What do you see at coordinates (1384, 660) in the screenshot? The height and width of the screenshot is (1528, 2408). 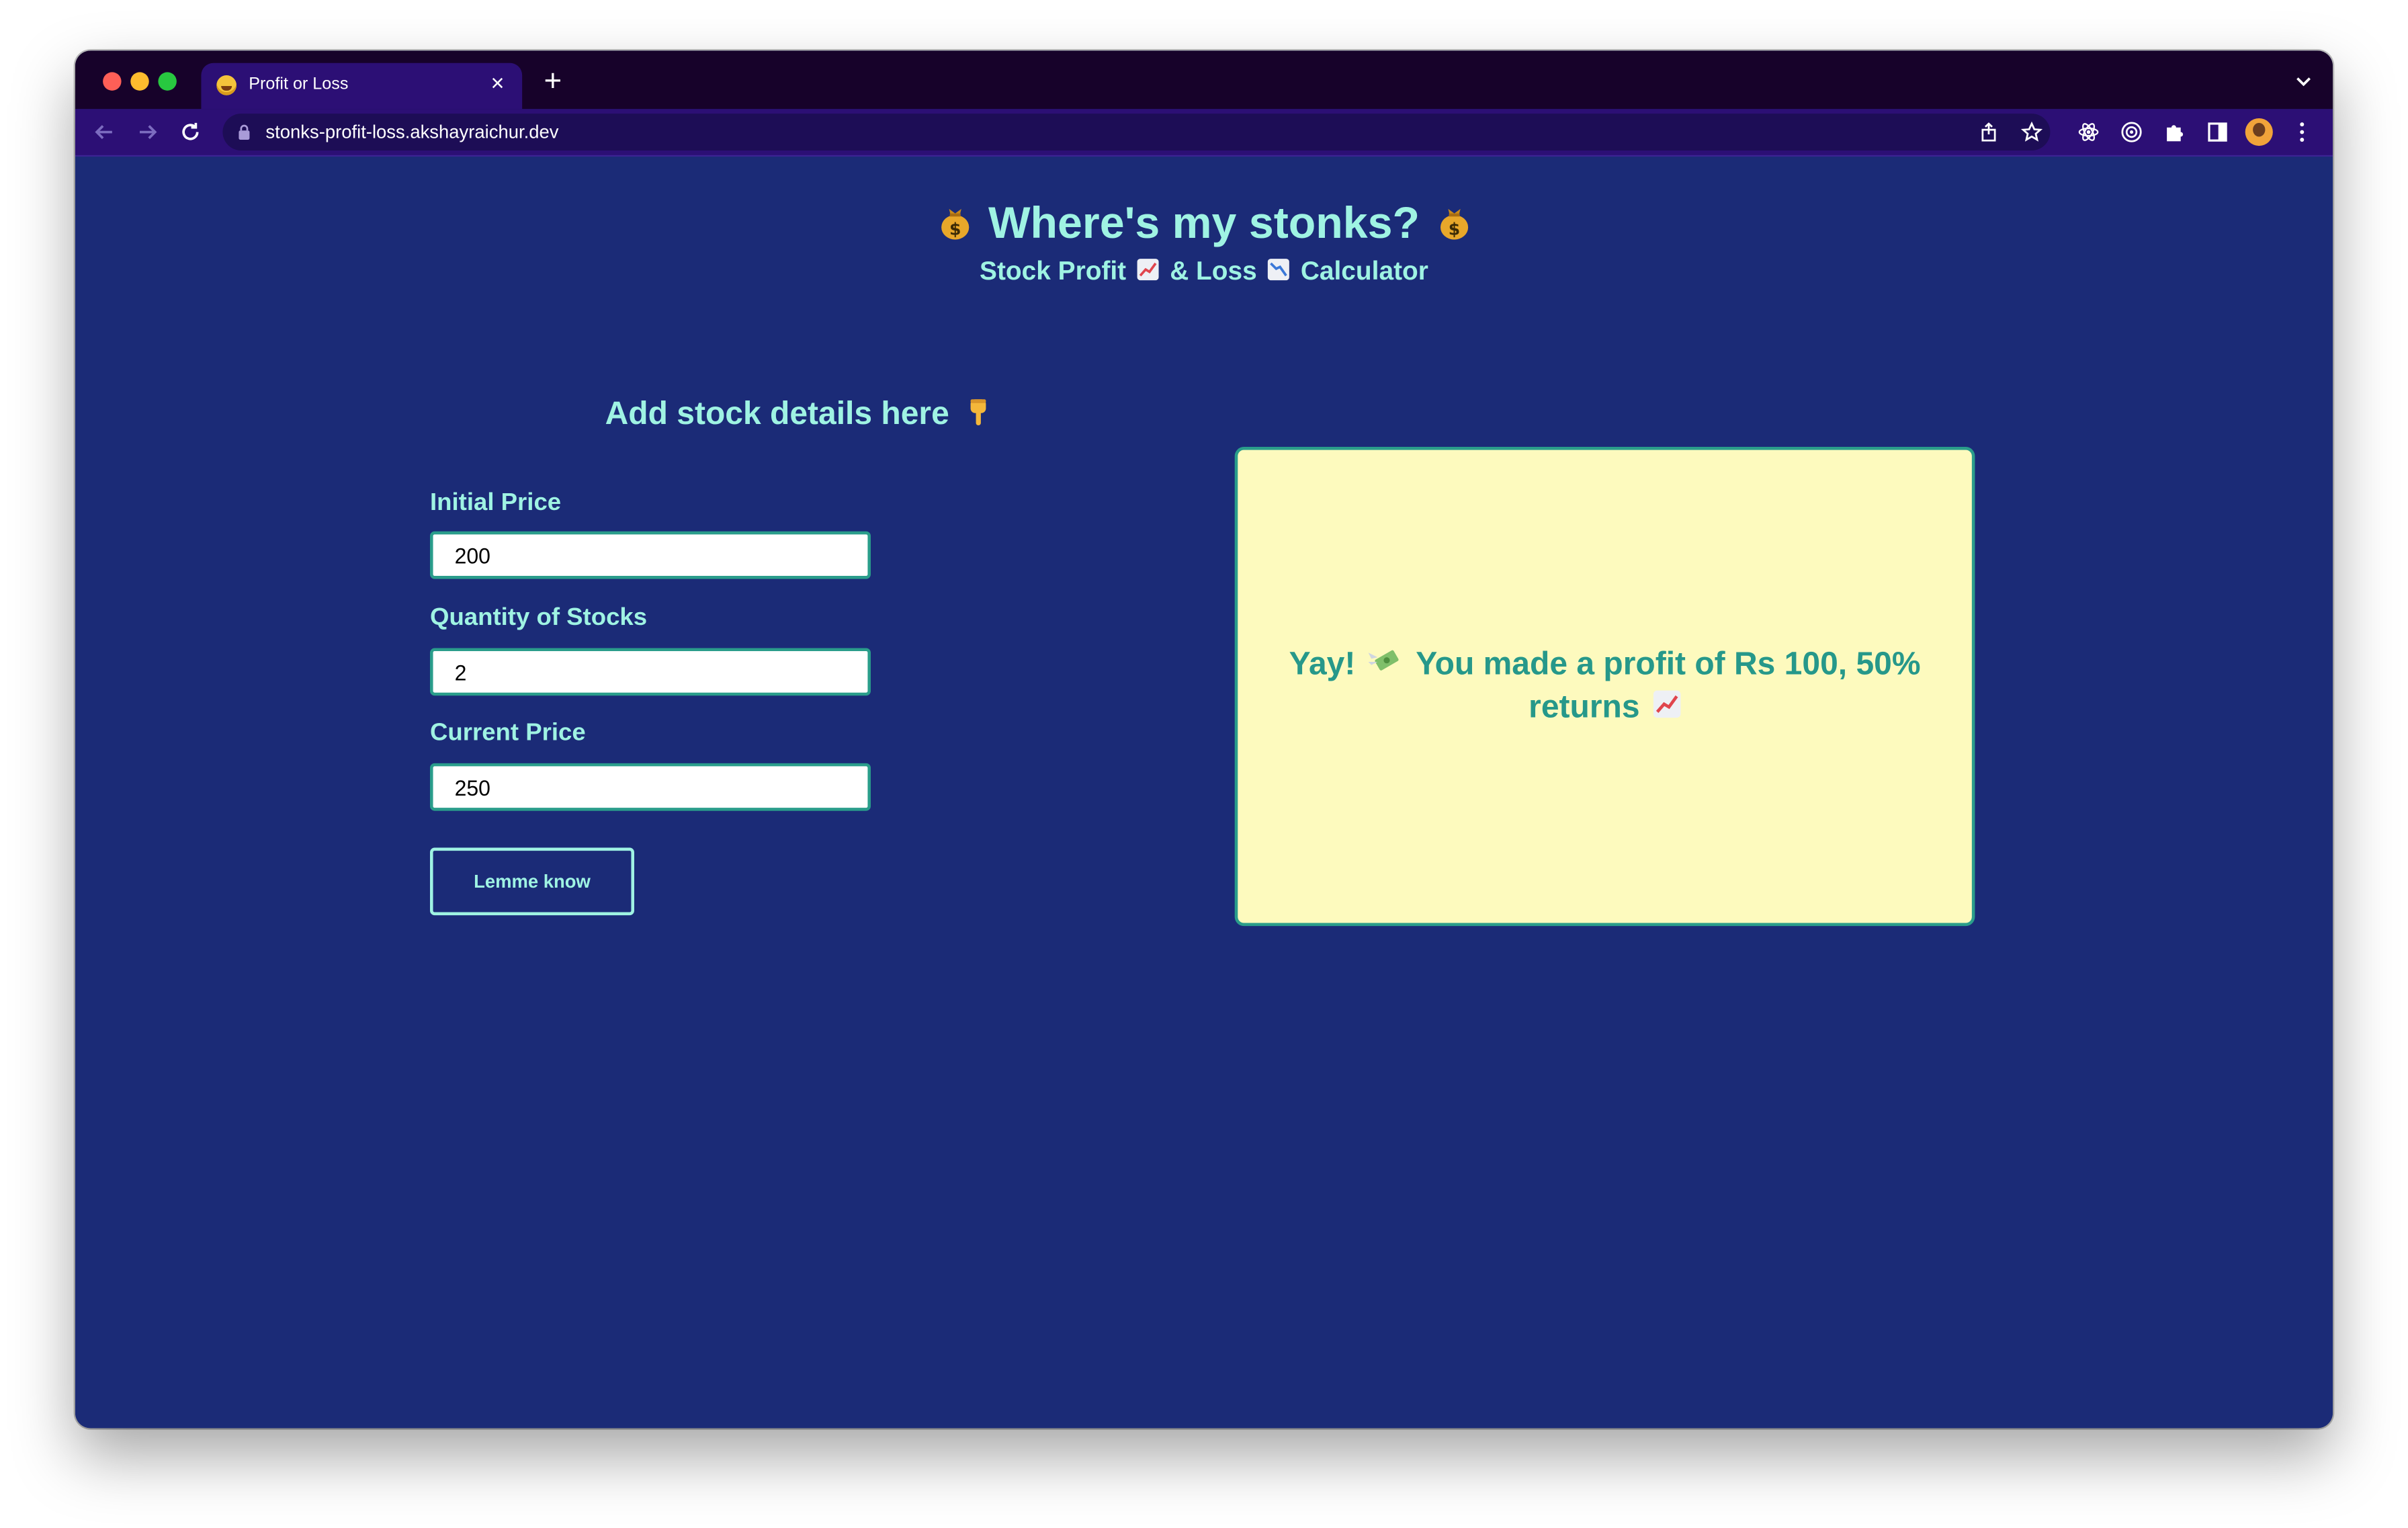 I see `money-with-wings-icon` at bounding box center [1384, 660].